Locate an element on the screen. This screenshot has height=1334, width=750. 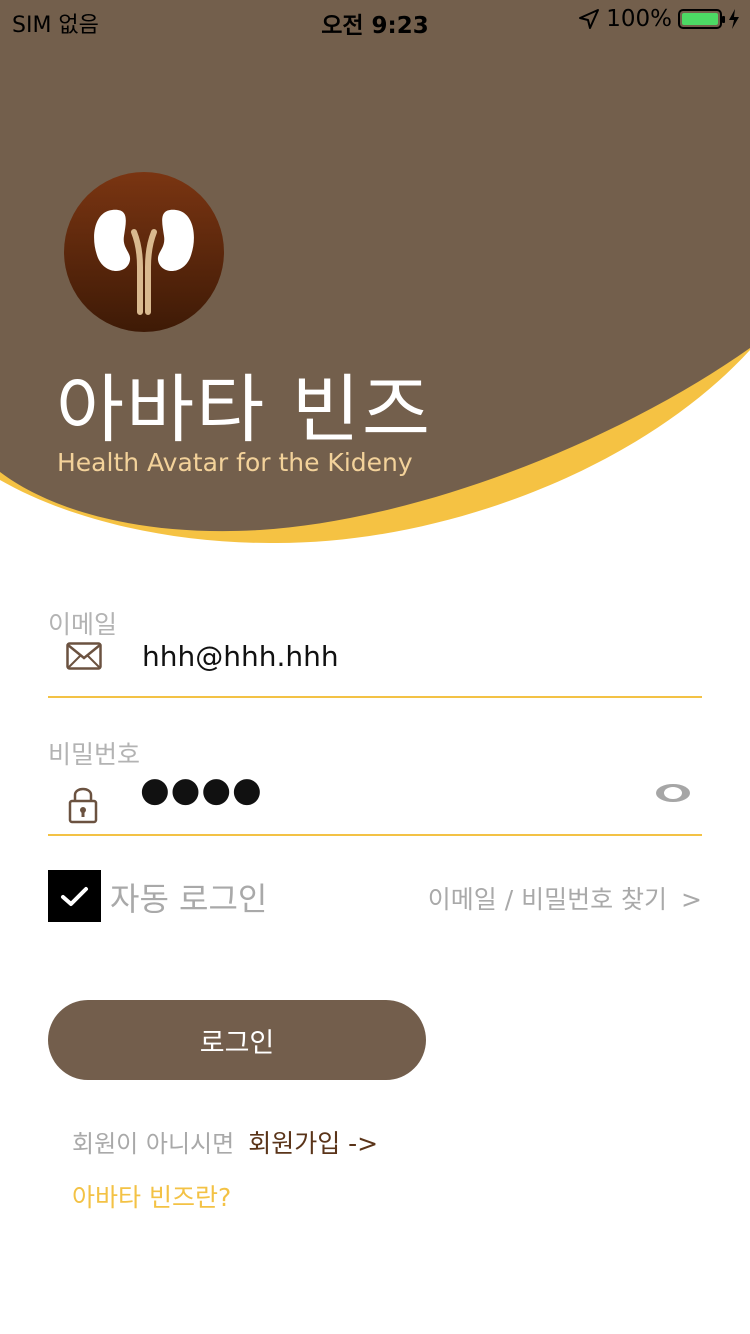
lock-icon is located at coordinates (83, 805).